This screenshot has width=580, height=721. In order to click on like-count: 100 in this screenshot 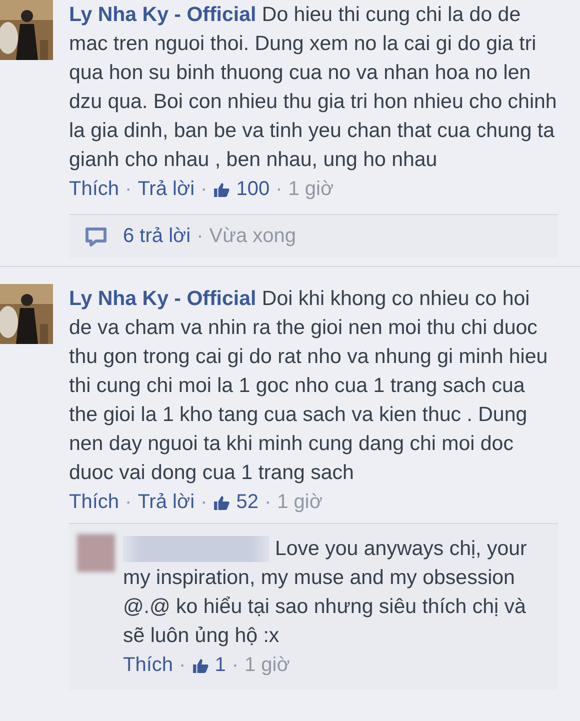, I will do `click(253, 189)`.